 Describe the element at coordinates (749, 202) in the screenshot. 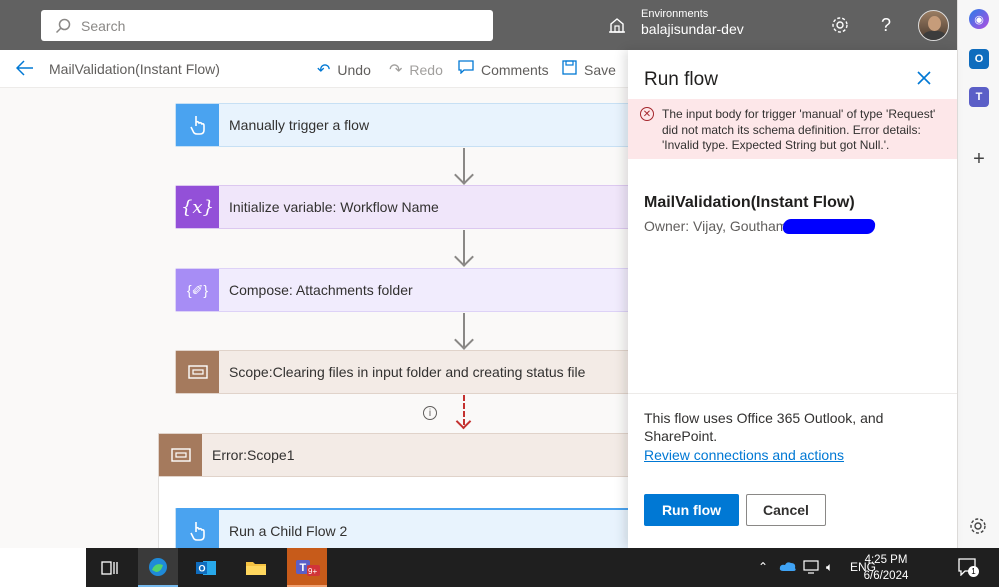

I see `panel-flow-name: MailValidation(Instant Flow)` at that location.